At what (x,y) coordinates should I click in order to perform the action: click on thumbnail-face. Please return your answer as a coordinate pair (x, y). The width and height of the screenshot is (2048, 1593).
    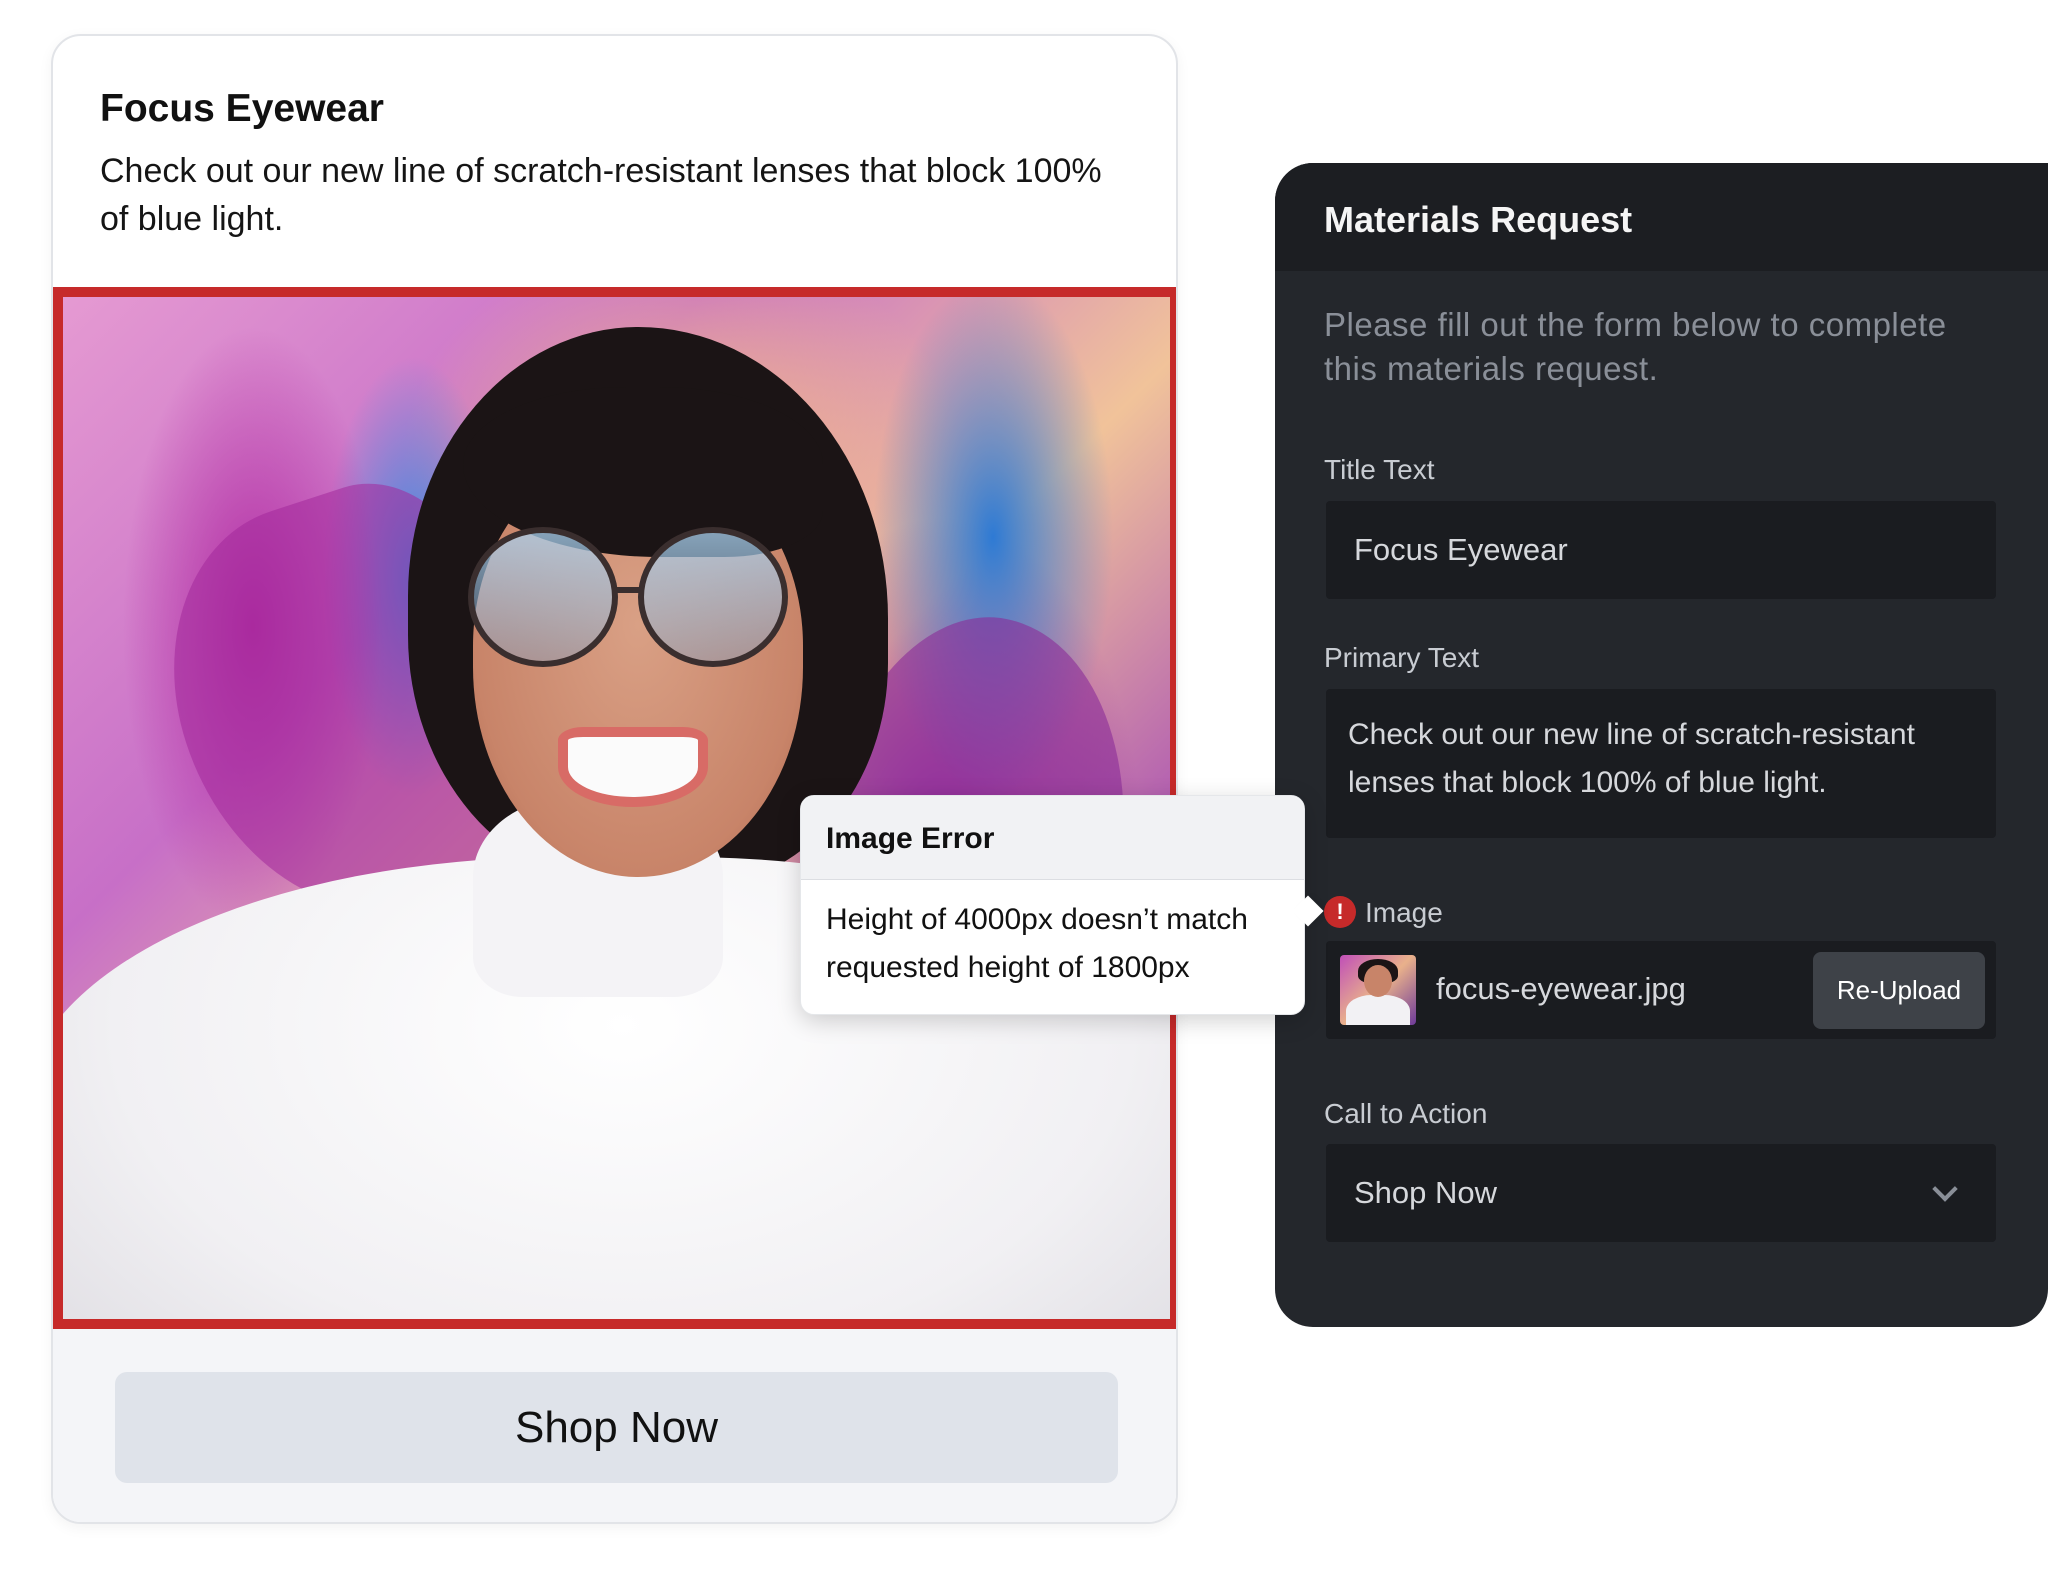
    Looking at the image, I should click on (1378, 981).